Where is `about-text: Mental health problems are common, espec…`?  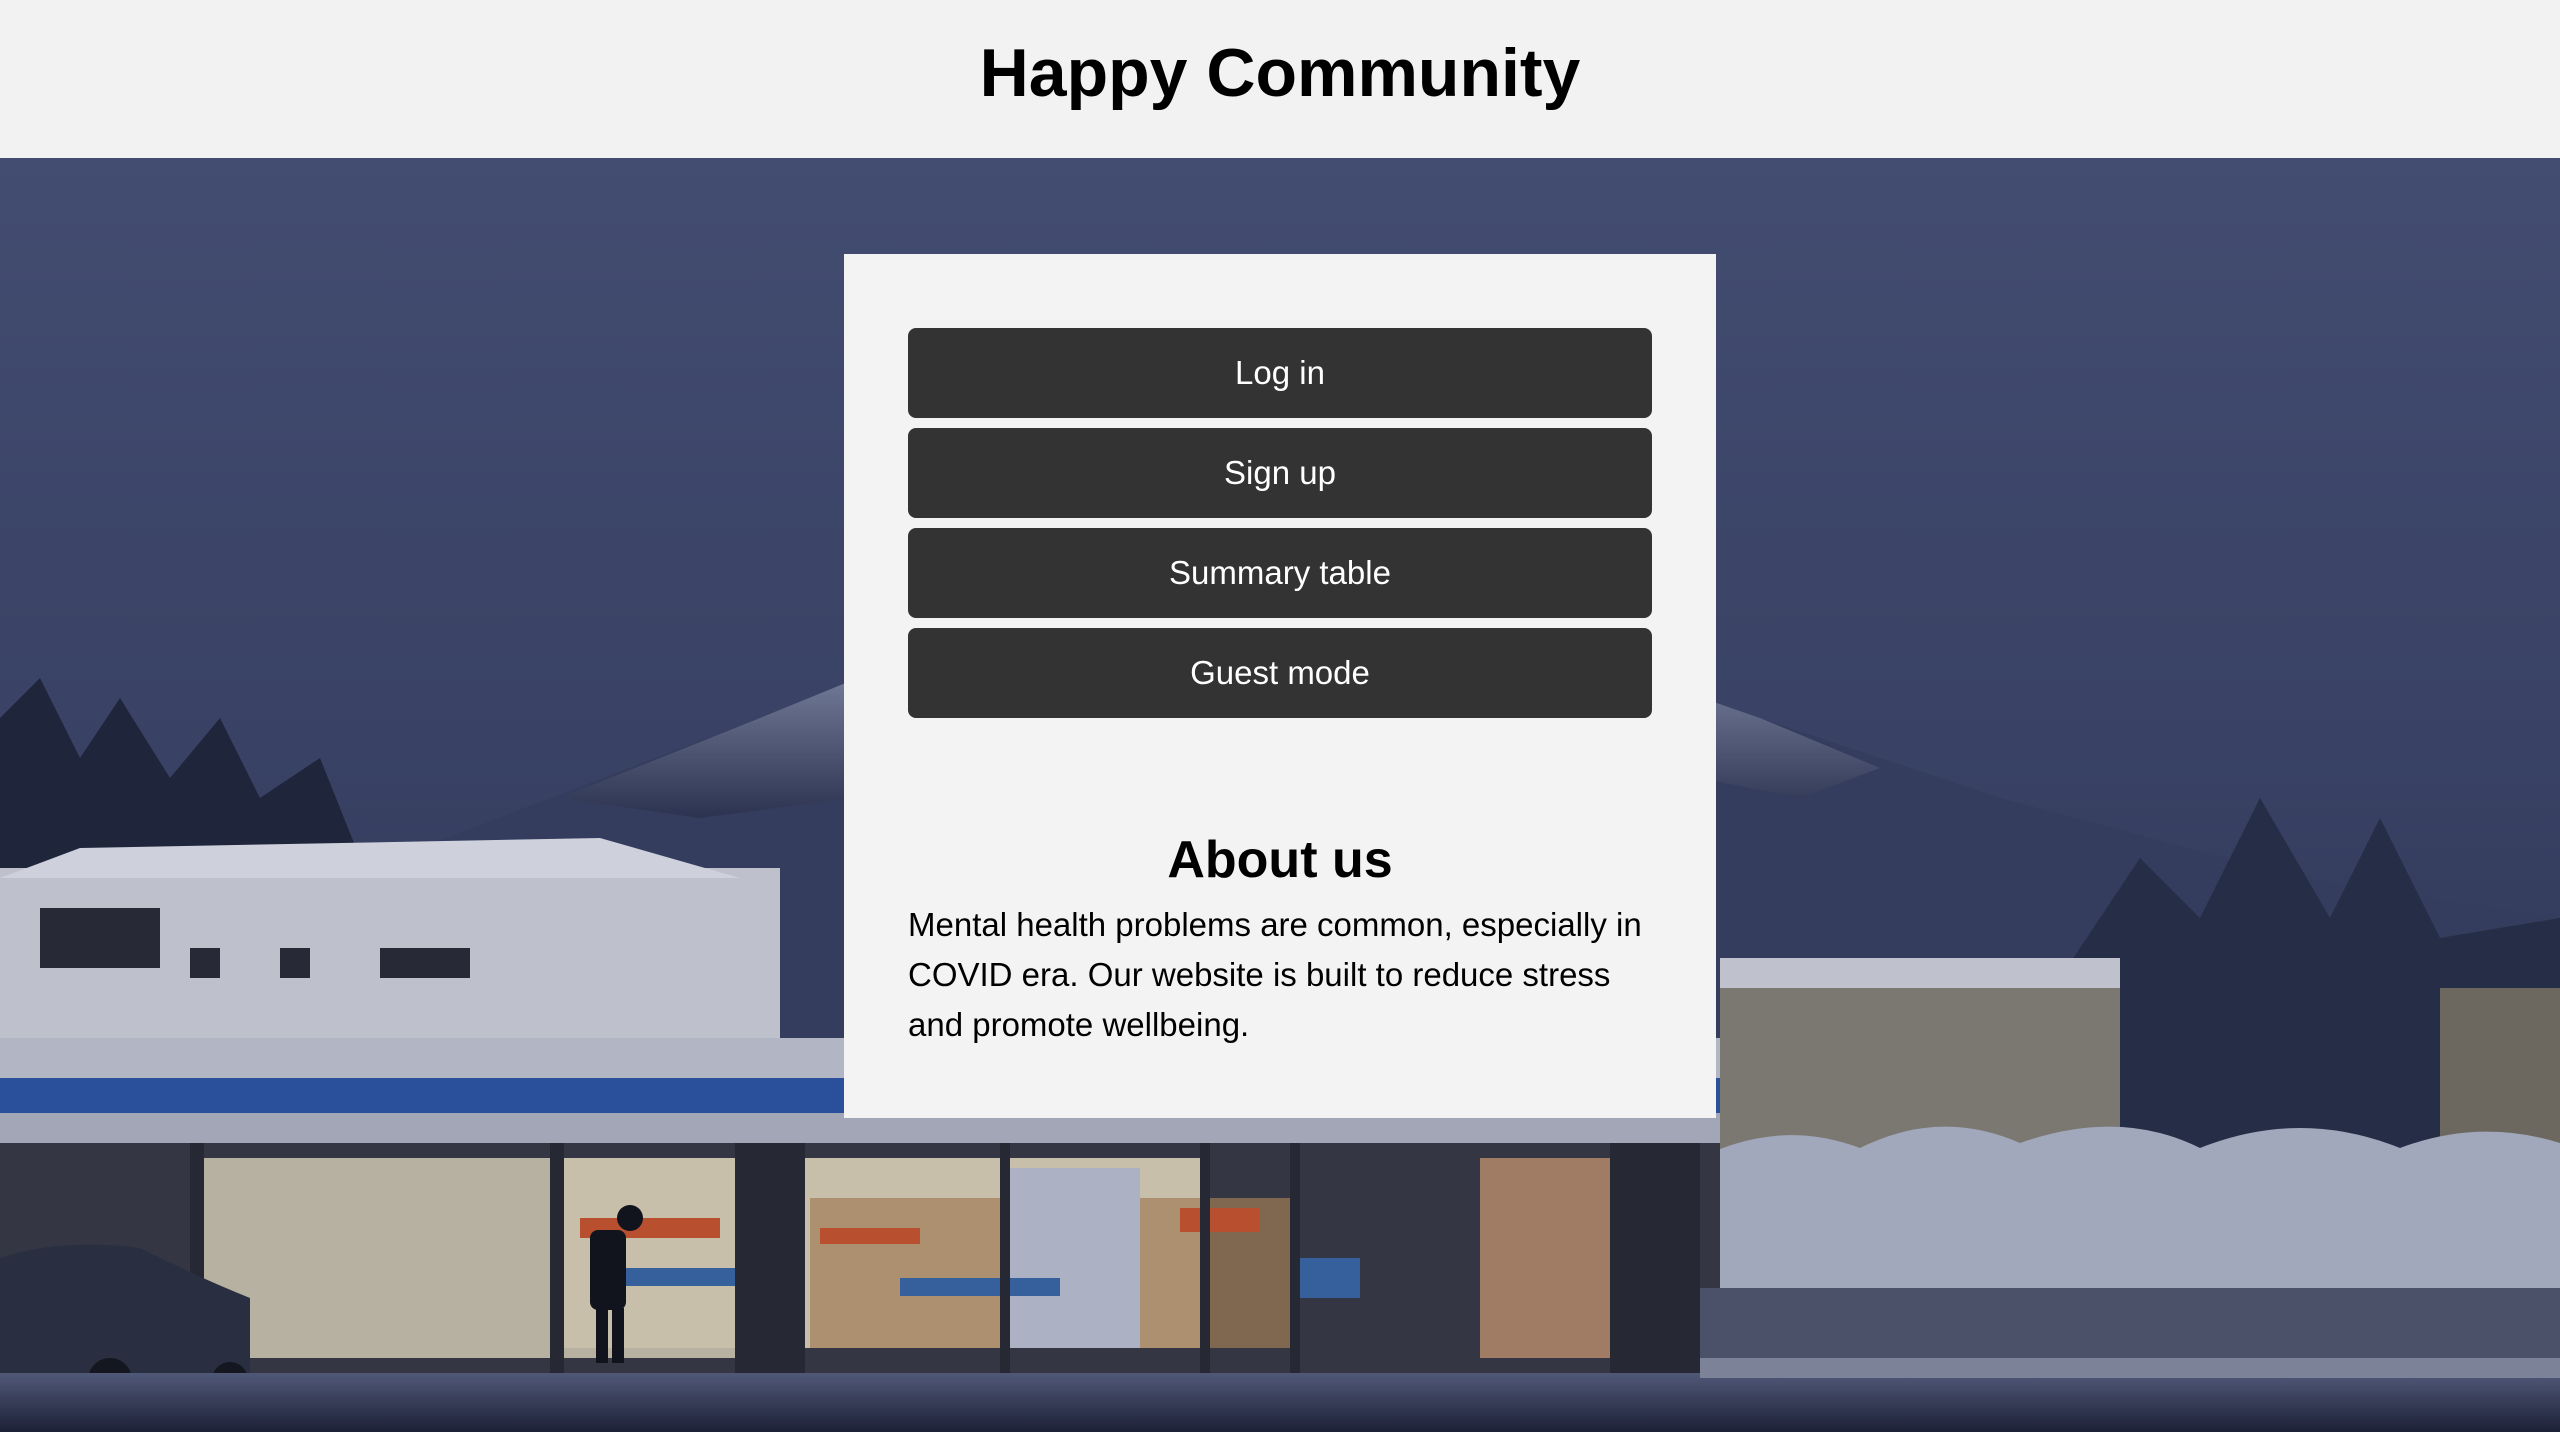
about-text: Mental health problems are common, espec… is located at coordinates (1275, 974).